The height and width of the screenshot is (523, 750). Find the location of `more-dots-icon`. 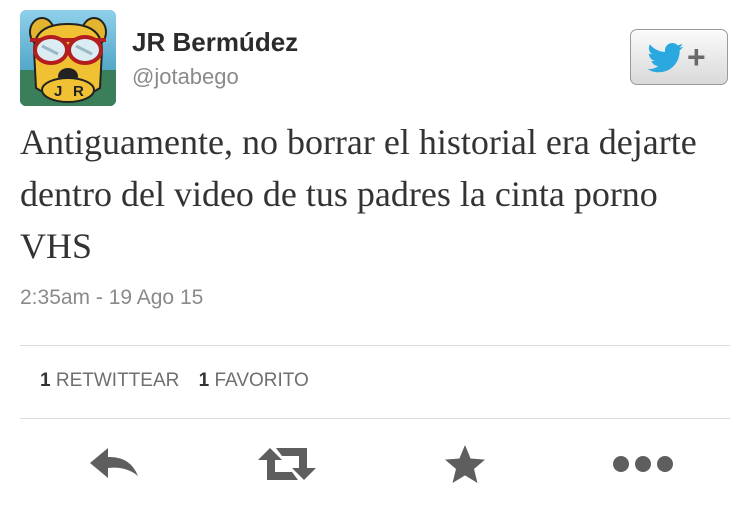

more-dots-icon is located at coordinates (643, 464).